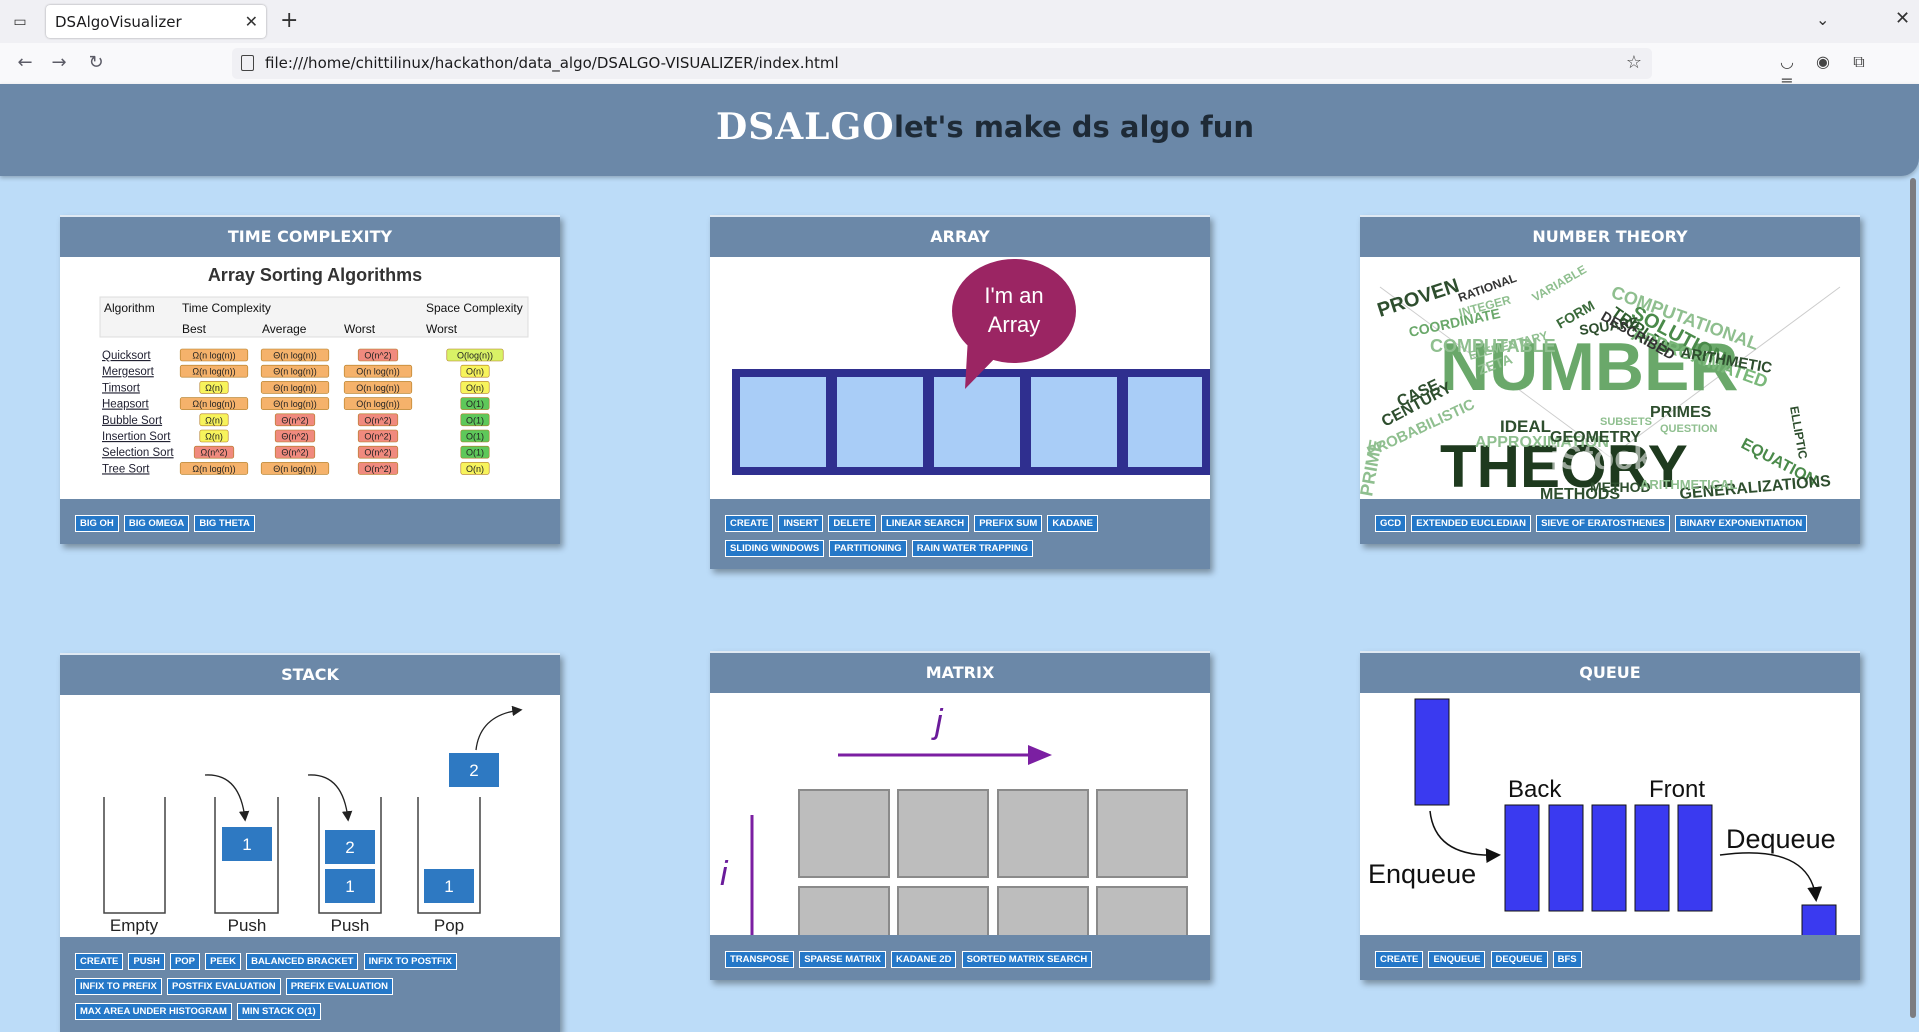 The image size is (1919, 1032). I want to click on sort-header: Space Complexity, so click(474, 308).